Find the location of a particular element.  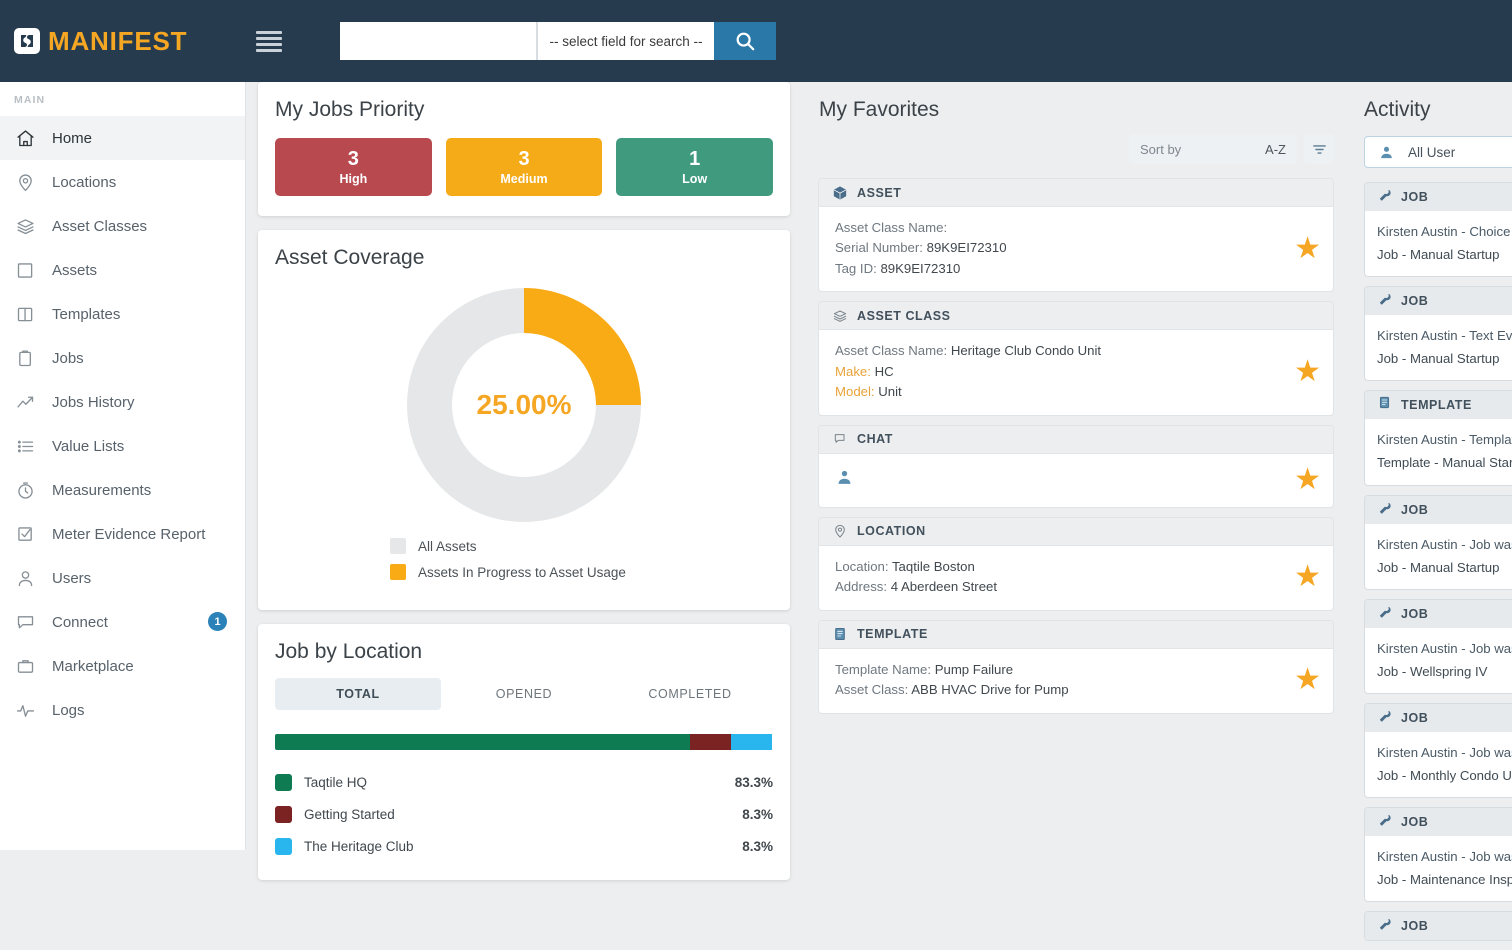

sort-by-label: Sort by is located at coordinates (1161, 149).